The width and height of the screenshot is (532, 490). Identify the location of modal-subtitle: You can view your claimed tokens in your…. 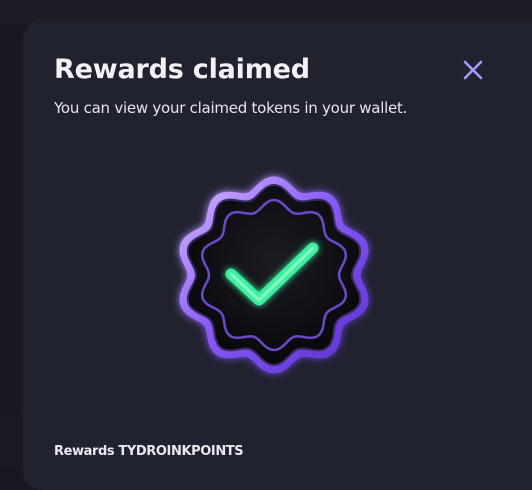
(231, 108).